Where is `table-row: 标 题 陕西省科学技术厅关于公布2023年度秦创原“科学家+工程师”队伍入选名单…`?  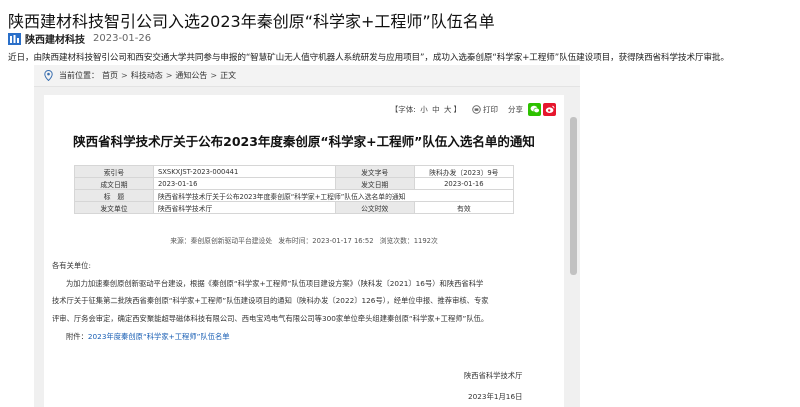 table-row: 标 题 陕西省科学技术厅关于公布2023年度秦创原“科学家+工程师”队伍入选名单… is located at coordinates (294, 195).